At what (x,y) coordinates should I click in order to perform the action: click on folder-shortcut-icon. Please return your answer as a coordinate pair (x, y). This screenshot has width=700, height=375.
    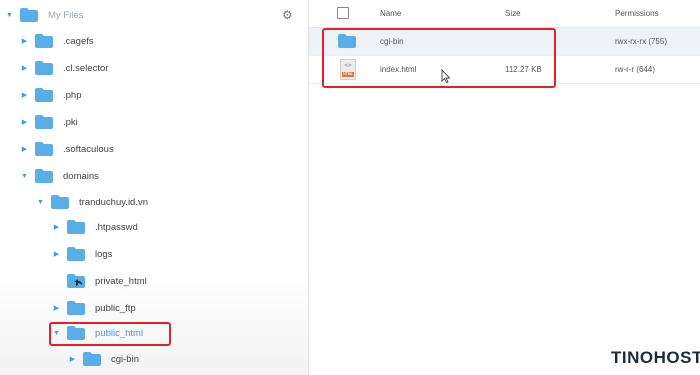
    Looking at the image, I should click on (76, 281).